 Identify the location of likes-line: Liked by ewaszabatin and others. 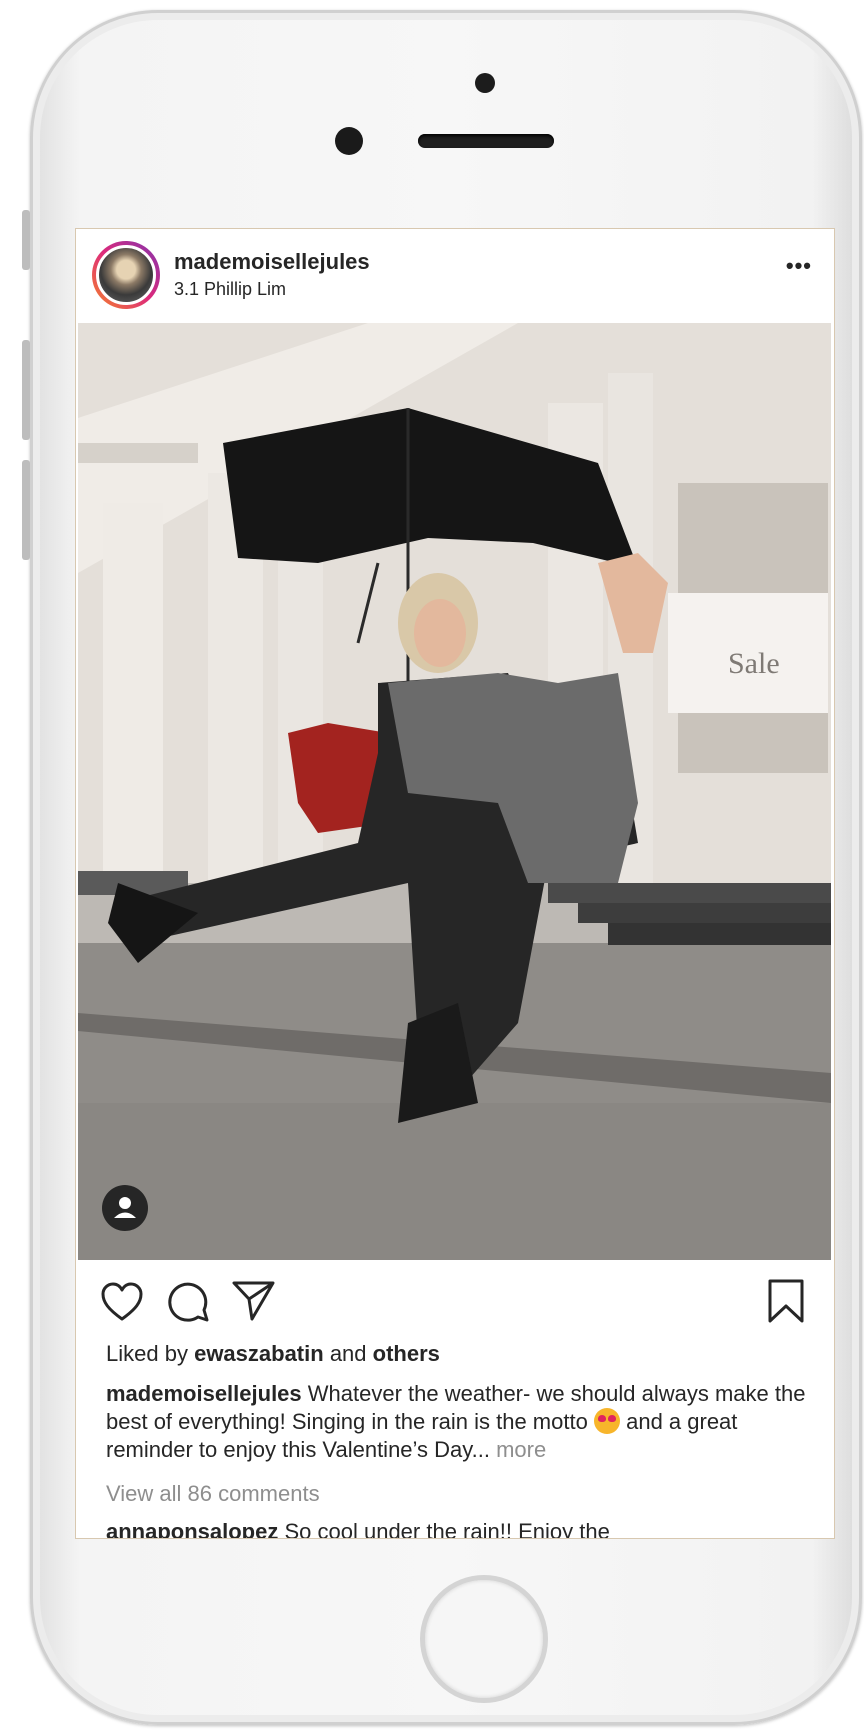
(273, 1354).